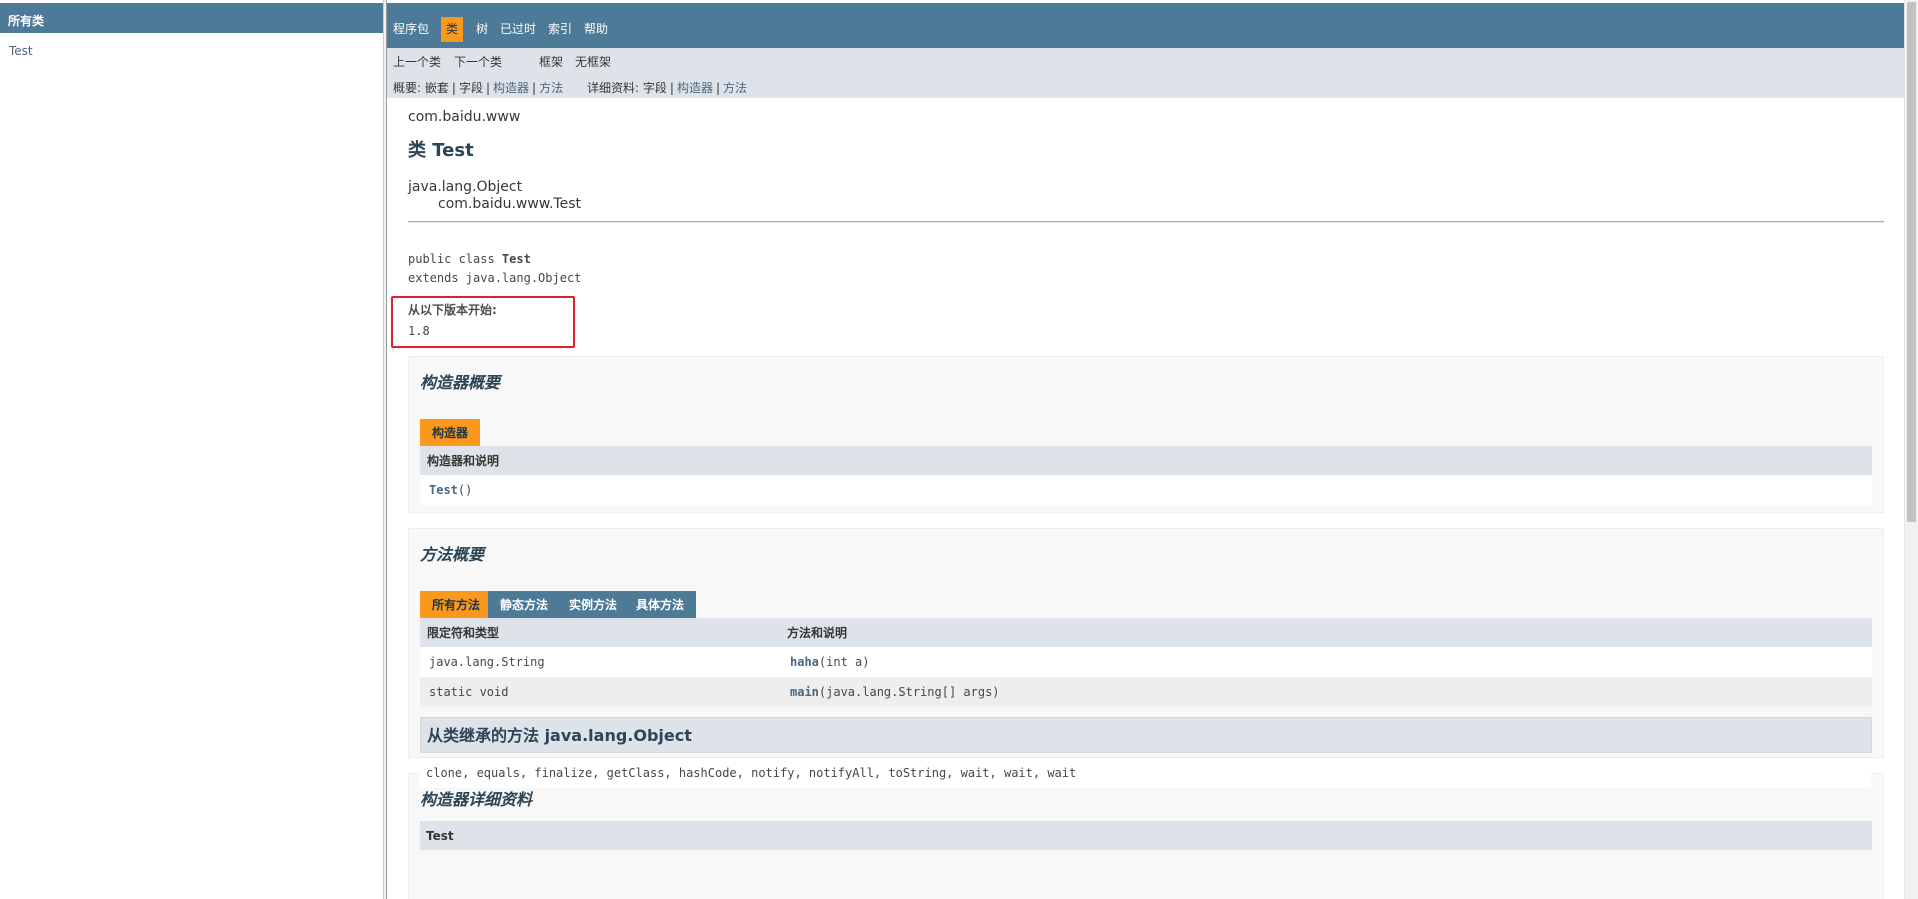  What do you see at coordinates (463, 633) in the screenshot?
I see `column-modifier-type: 限定符和类型` at bounding box center [463, 633].